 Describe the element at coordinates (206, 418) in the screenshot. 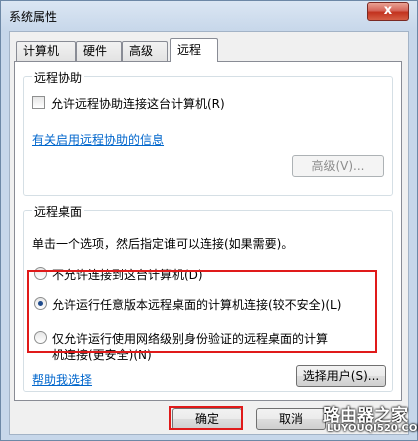

I see `annotation-highlight-ok` at that location.